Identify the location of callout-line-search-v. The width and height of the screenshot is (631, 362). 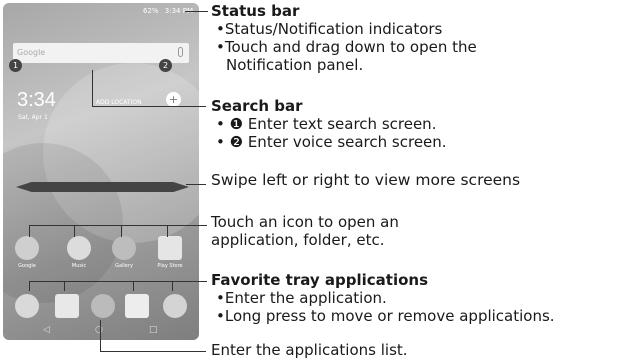
(92, 88).